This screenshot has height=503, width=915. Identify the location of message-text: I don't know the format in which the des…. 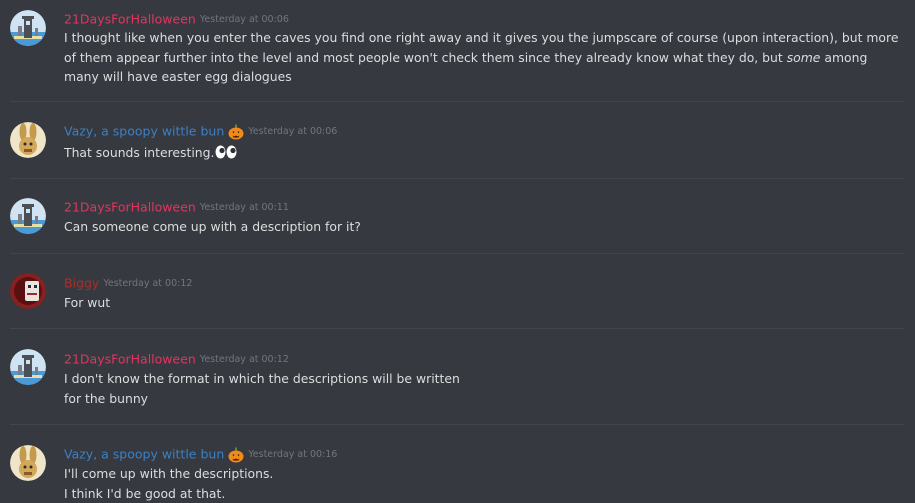
(484, 388).